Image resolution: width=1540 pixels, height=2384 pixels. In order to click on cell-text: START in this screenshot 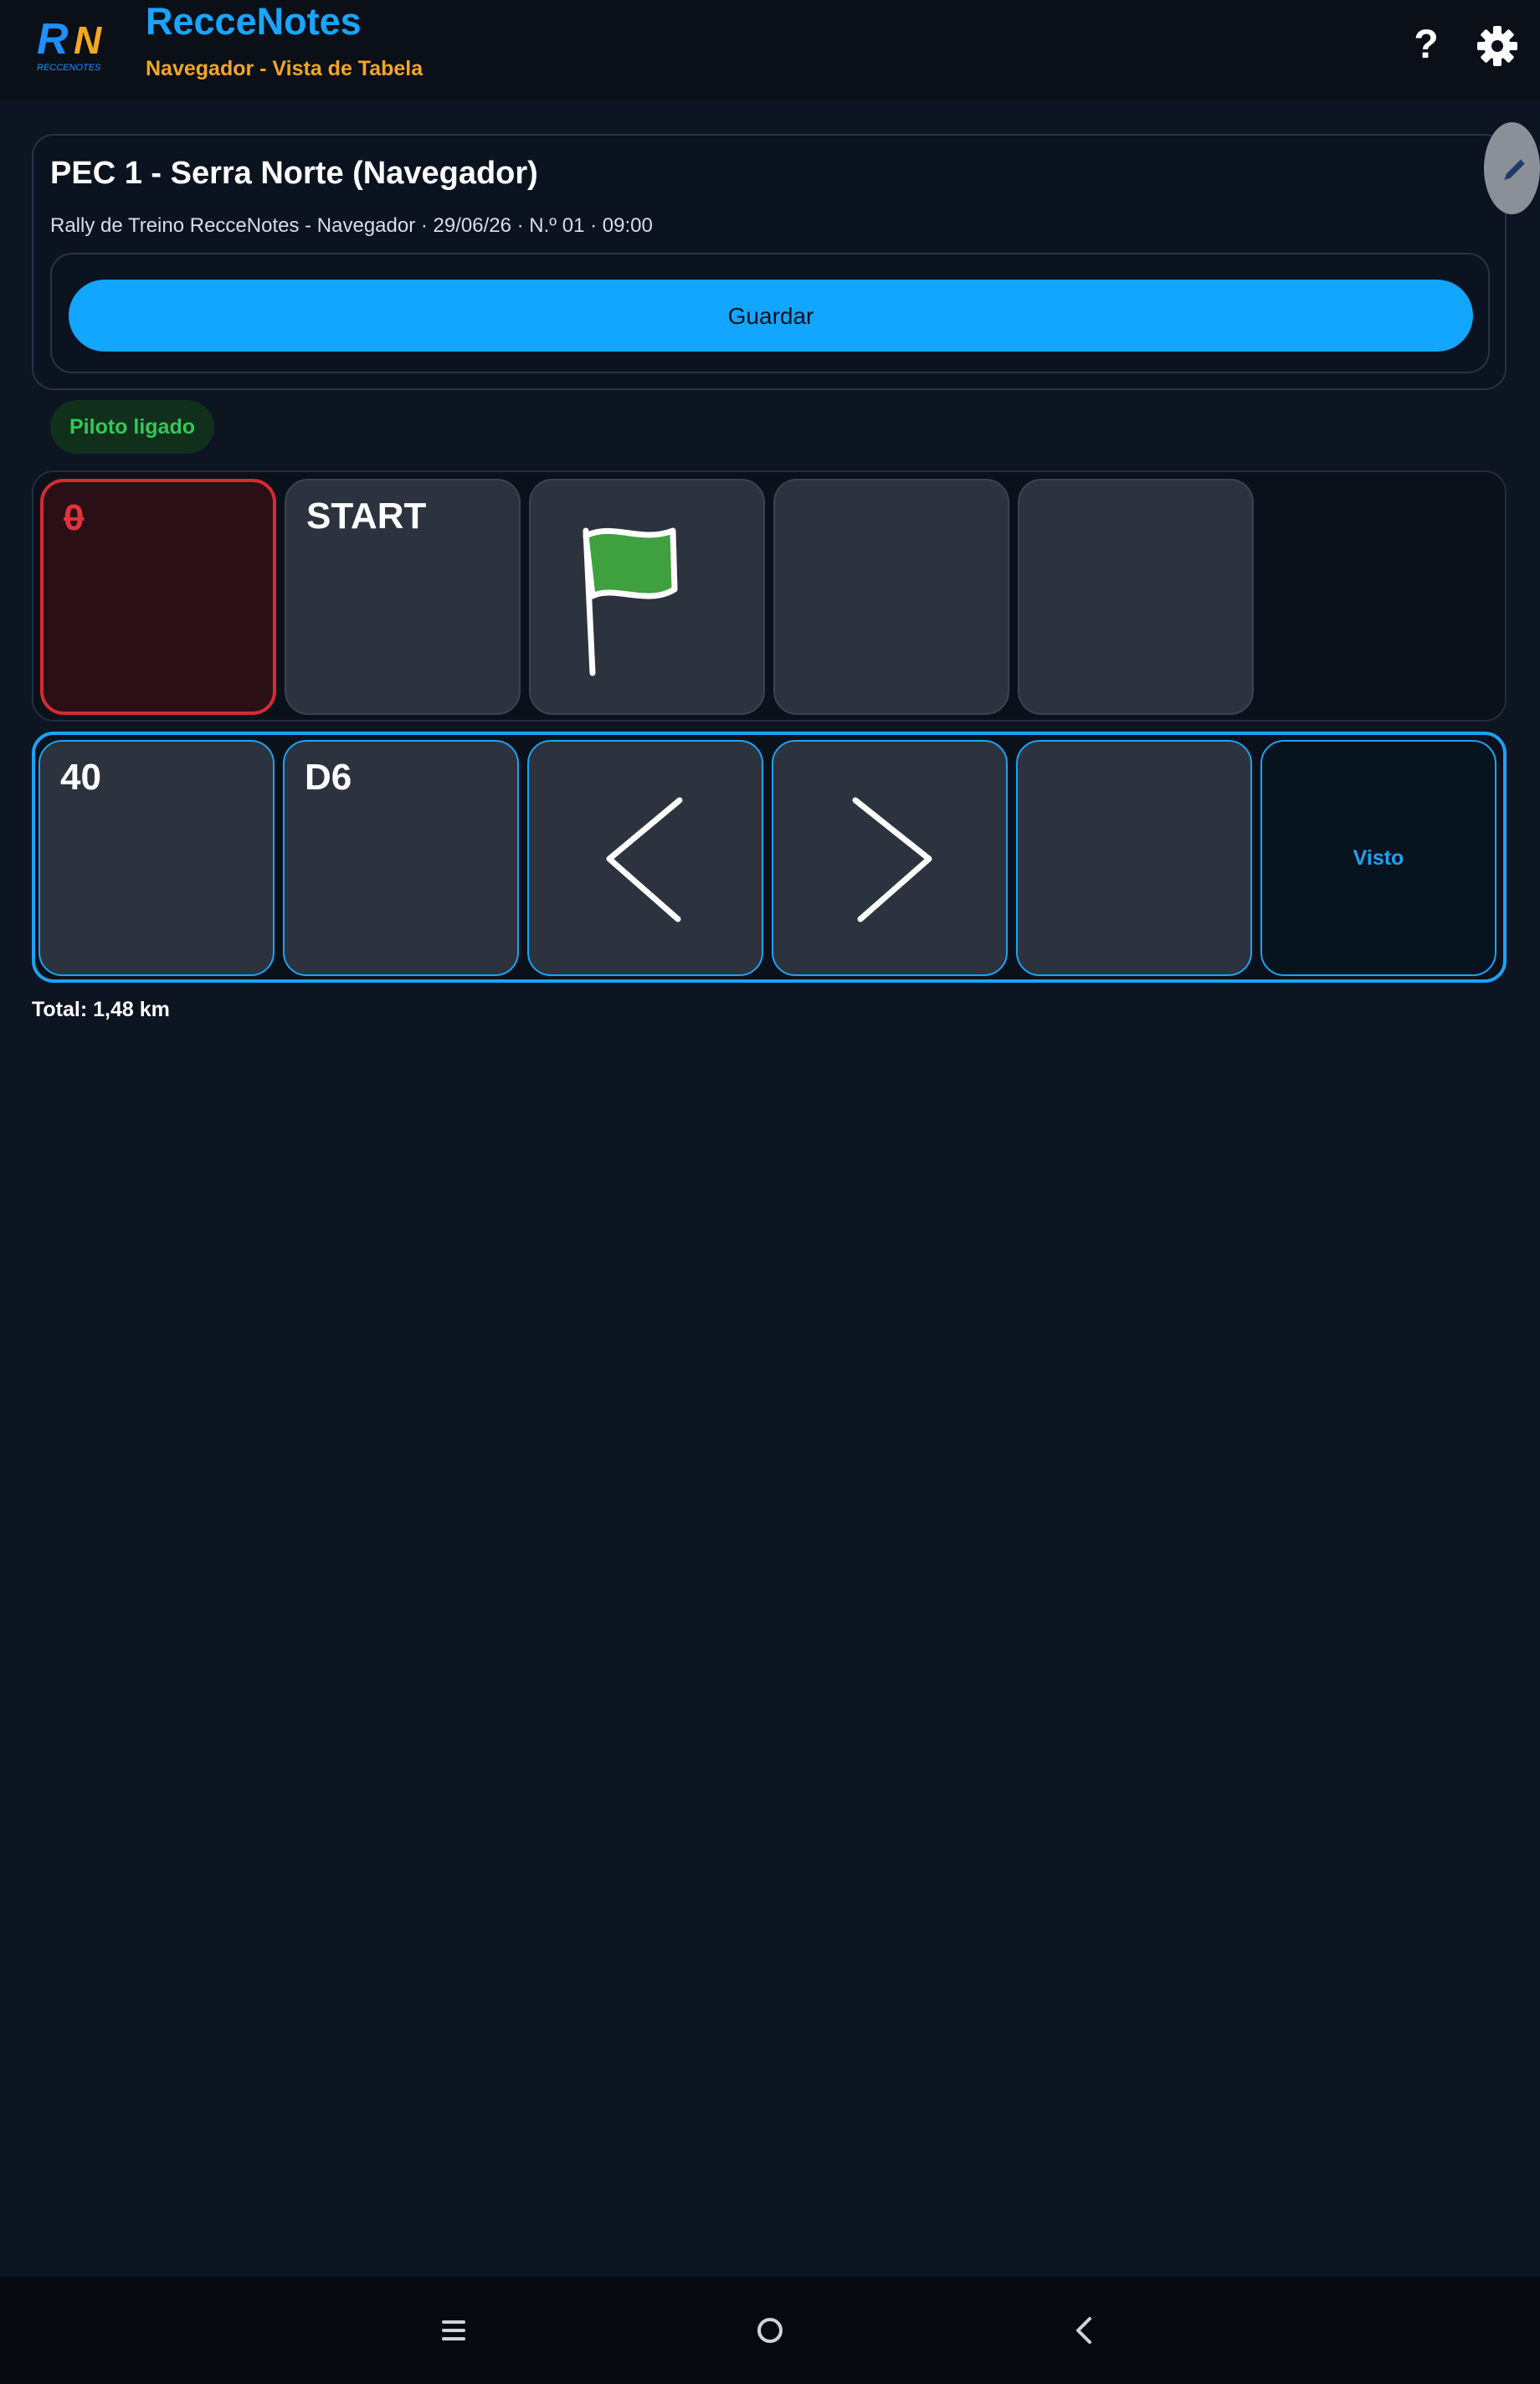, I will do `click(366, 517)`.